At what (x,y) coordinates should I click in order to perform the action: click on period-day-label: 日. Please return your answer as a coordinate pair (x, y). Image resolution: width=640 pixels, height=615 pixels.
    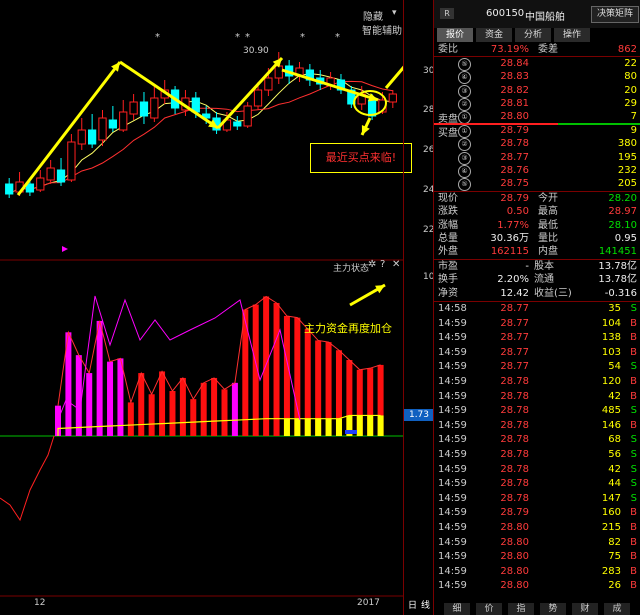
    Looking at the image, I should click on (412, 604).